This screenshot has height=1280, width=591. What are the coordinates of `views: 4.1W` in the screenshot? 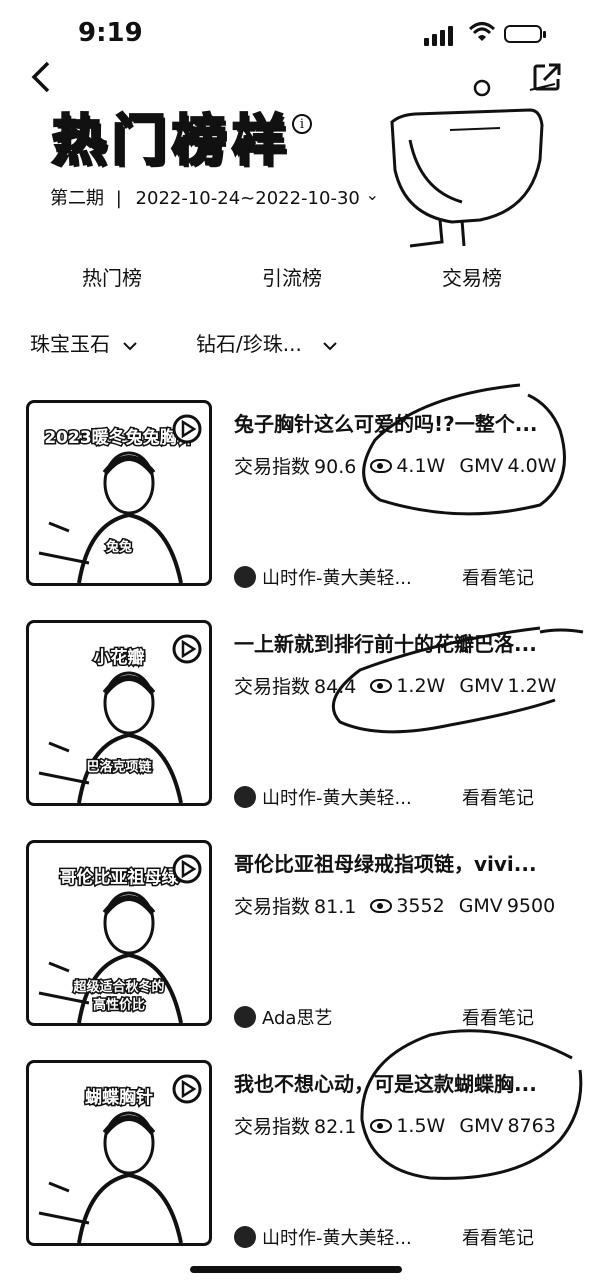 It's located at (407, 466).